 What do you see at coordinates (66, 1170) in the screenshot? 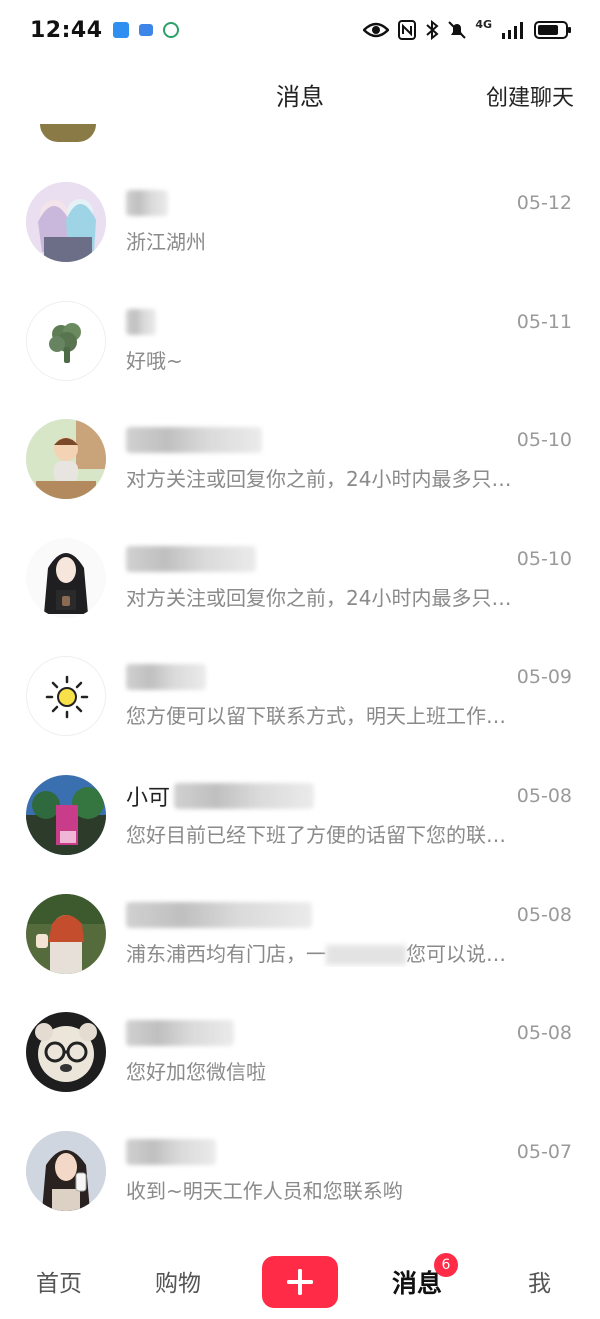
I see `woman-drink-avatar` at bounding box center [66, 1170].